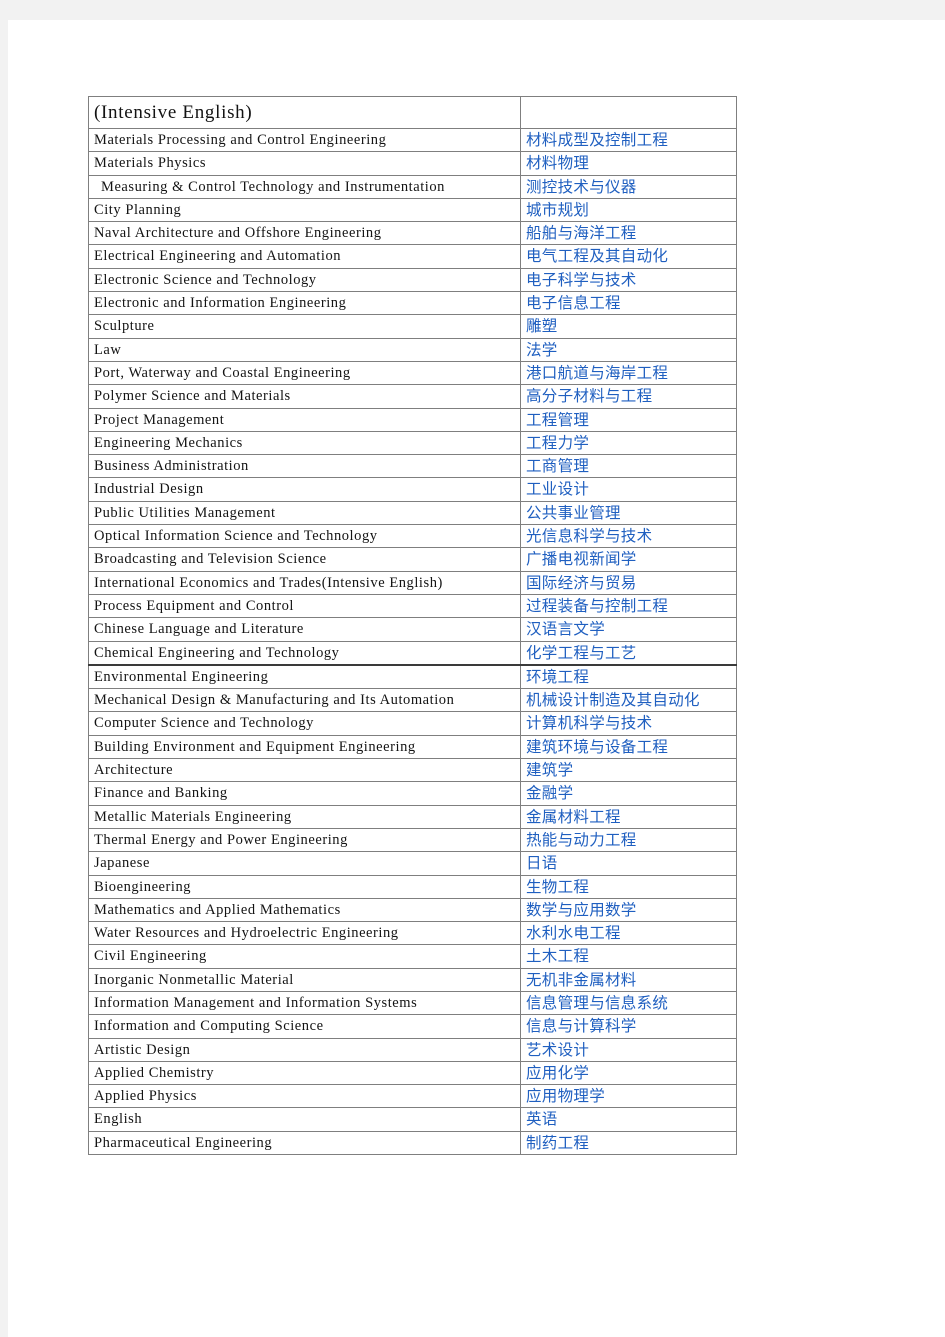 The image size is (945, 1337). Describe the element at coordinates (412, 489) in the screenshot. I see `table-row: Industrial Design 工业设计` at that location.